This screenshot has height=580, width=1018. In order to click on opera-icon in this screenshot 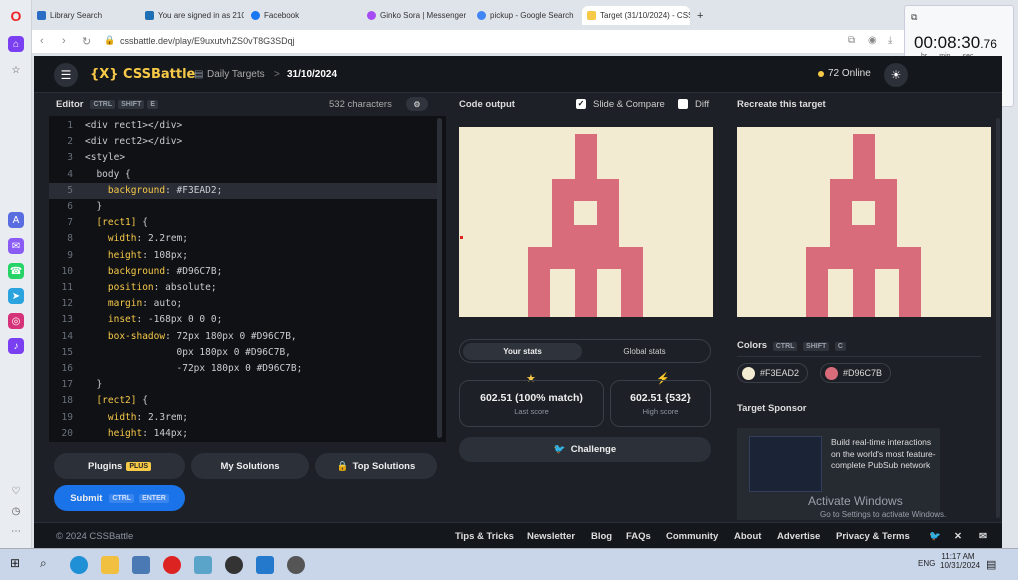, I will do `click(172, 565)`.